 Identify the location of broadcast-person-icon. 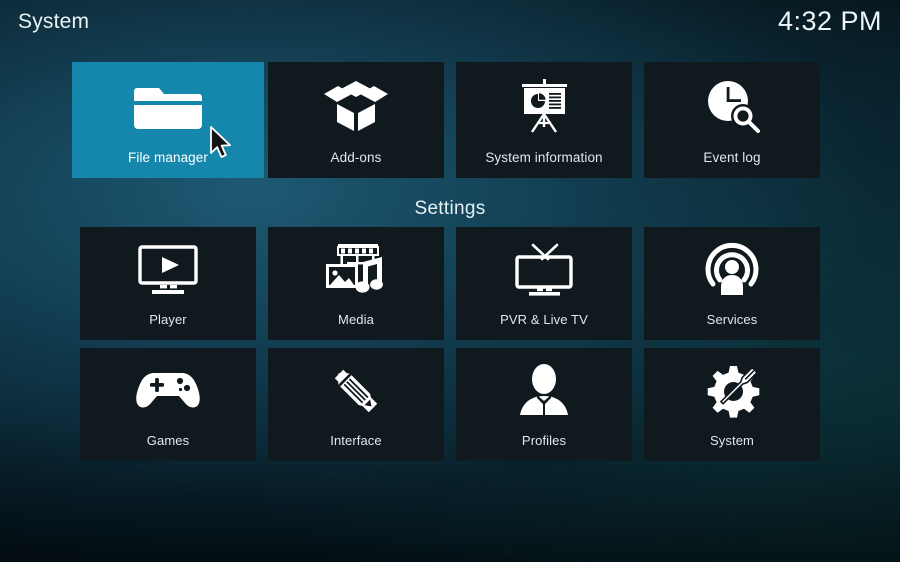
(732, 270).